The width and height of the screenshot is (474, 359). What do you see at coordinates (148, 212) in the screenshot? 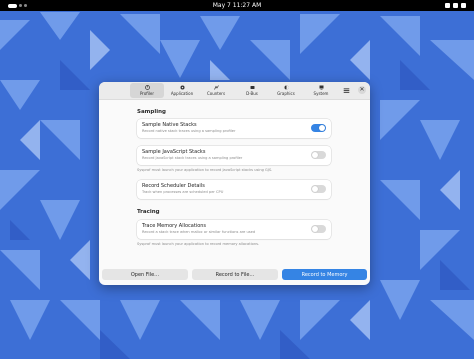
I see `section-title-tracing: Tracing` at bounding box center [148, 212].